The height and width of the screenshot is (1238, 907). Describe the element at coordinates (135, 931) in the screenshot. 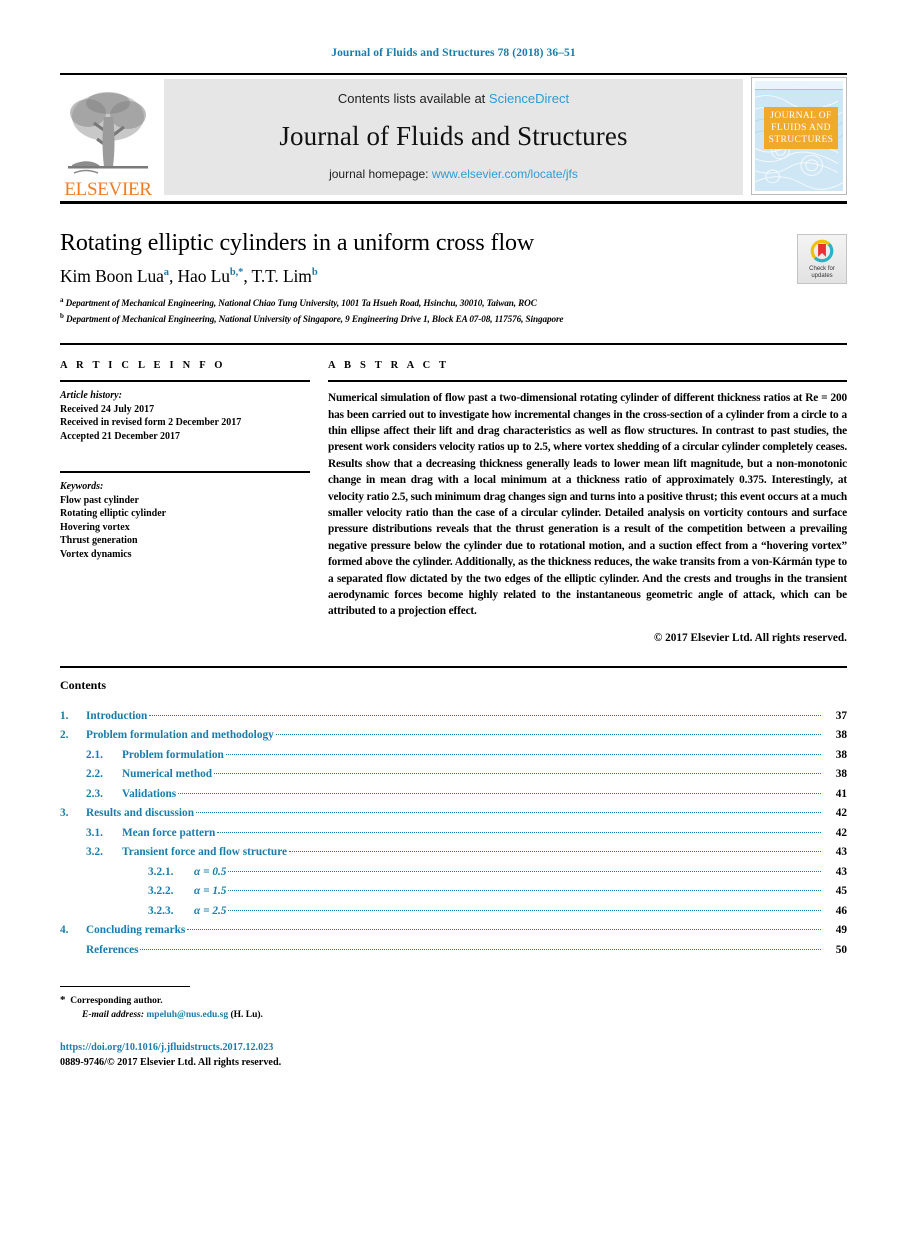

I see `toc-entry-label: Concluding remarks` at that location.